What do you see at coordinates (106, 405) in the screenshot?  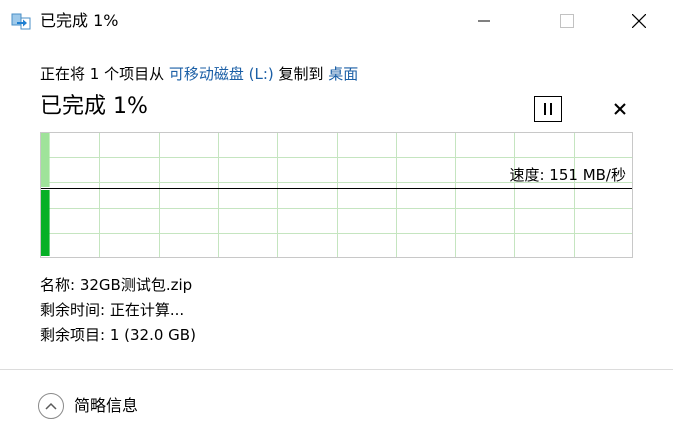 I see `fewer-details-label: 简略信息` at bounding box center [106, 405].